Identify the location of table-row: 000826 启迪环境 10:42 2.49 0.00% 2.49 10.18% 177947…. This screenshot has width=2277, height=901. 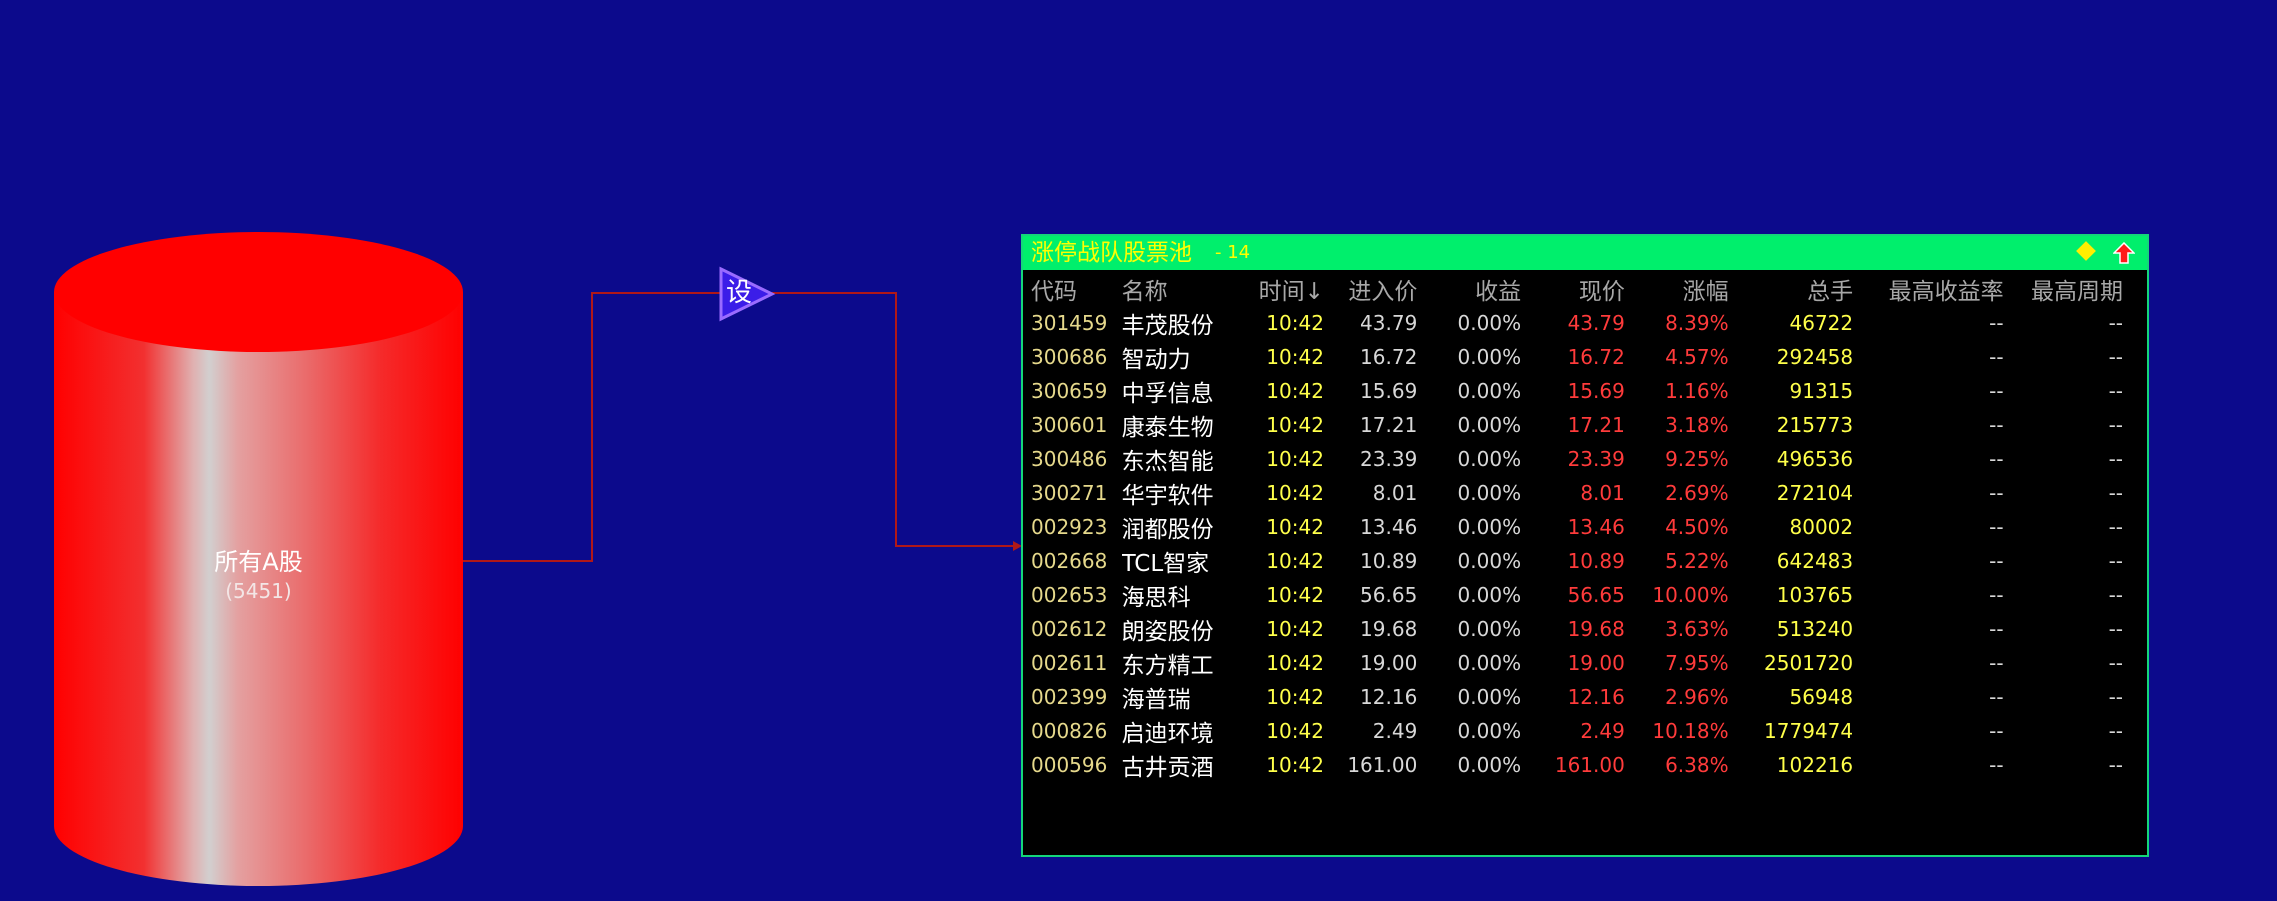
(1573, 731).